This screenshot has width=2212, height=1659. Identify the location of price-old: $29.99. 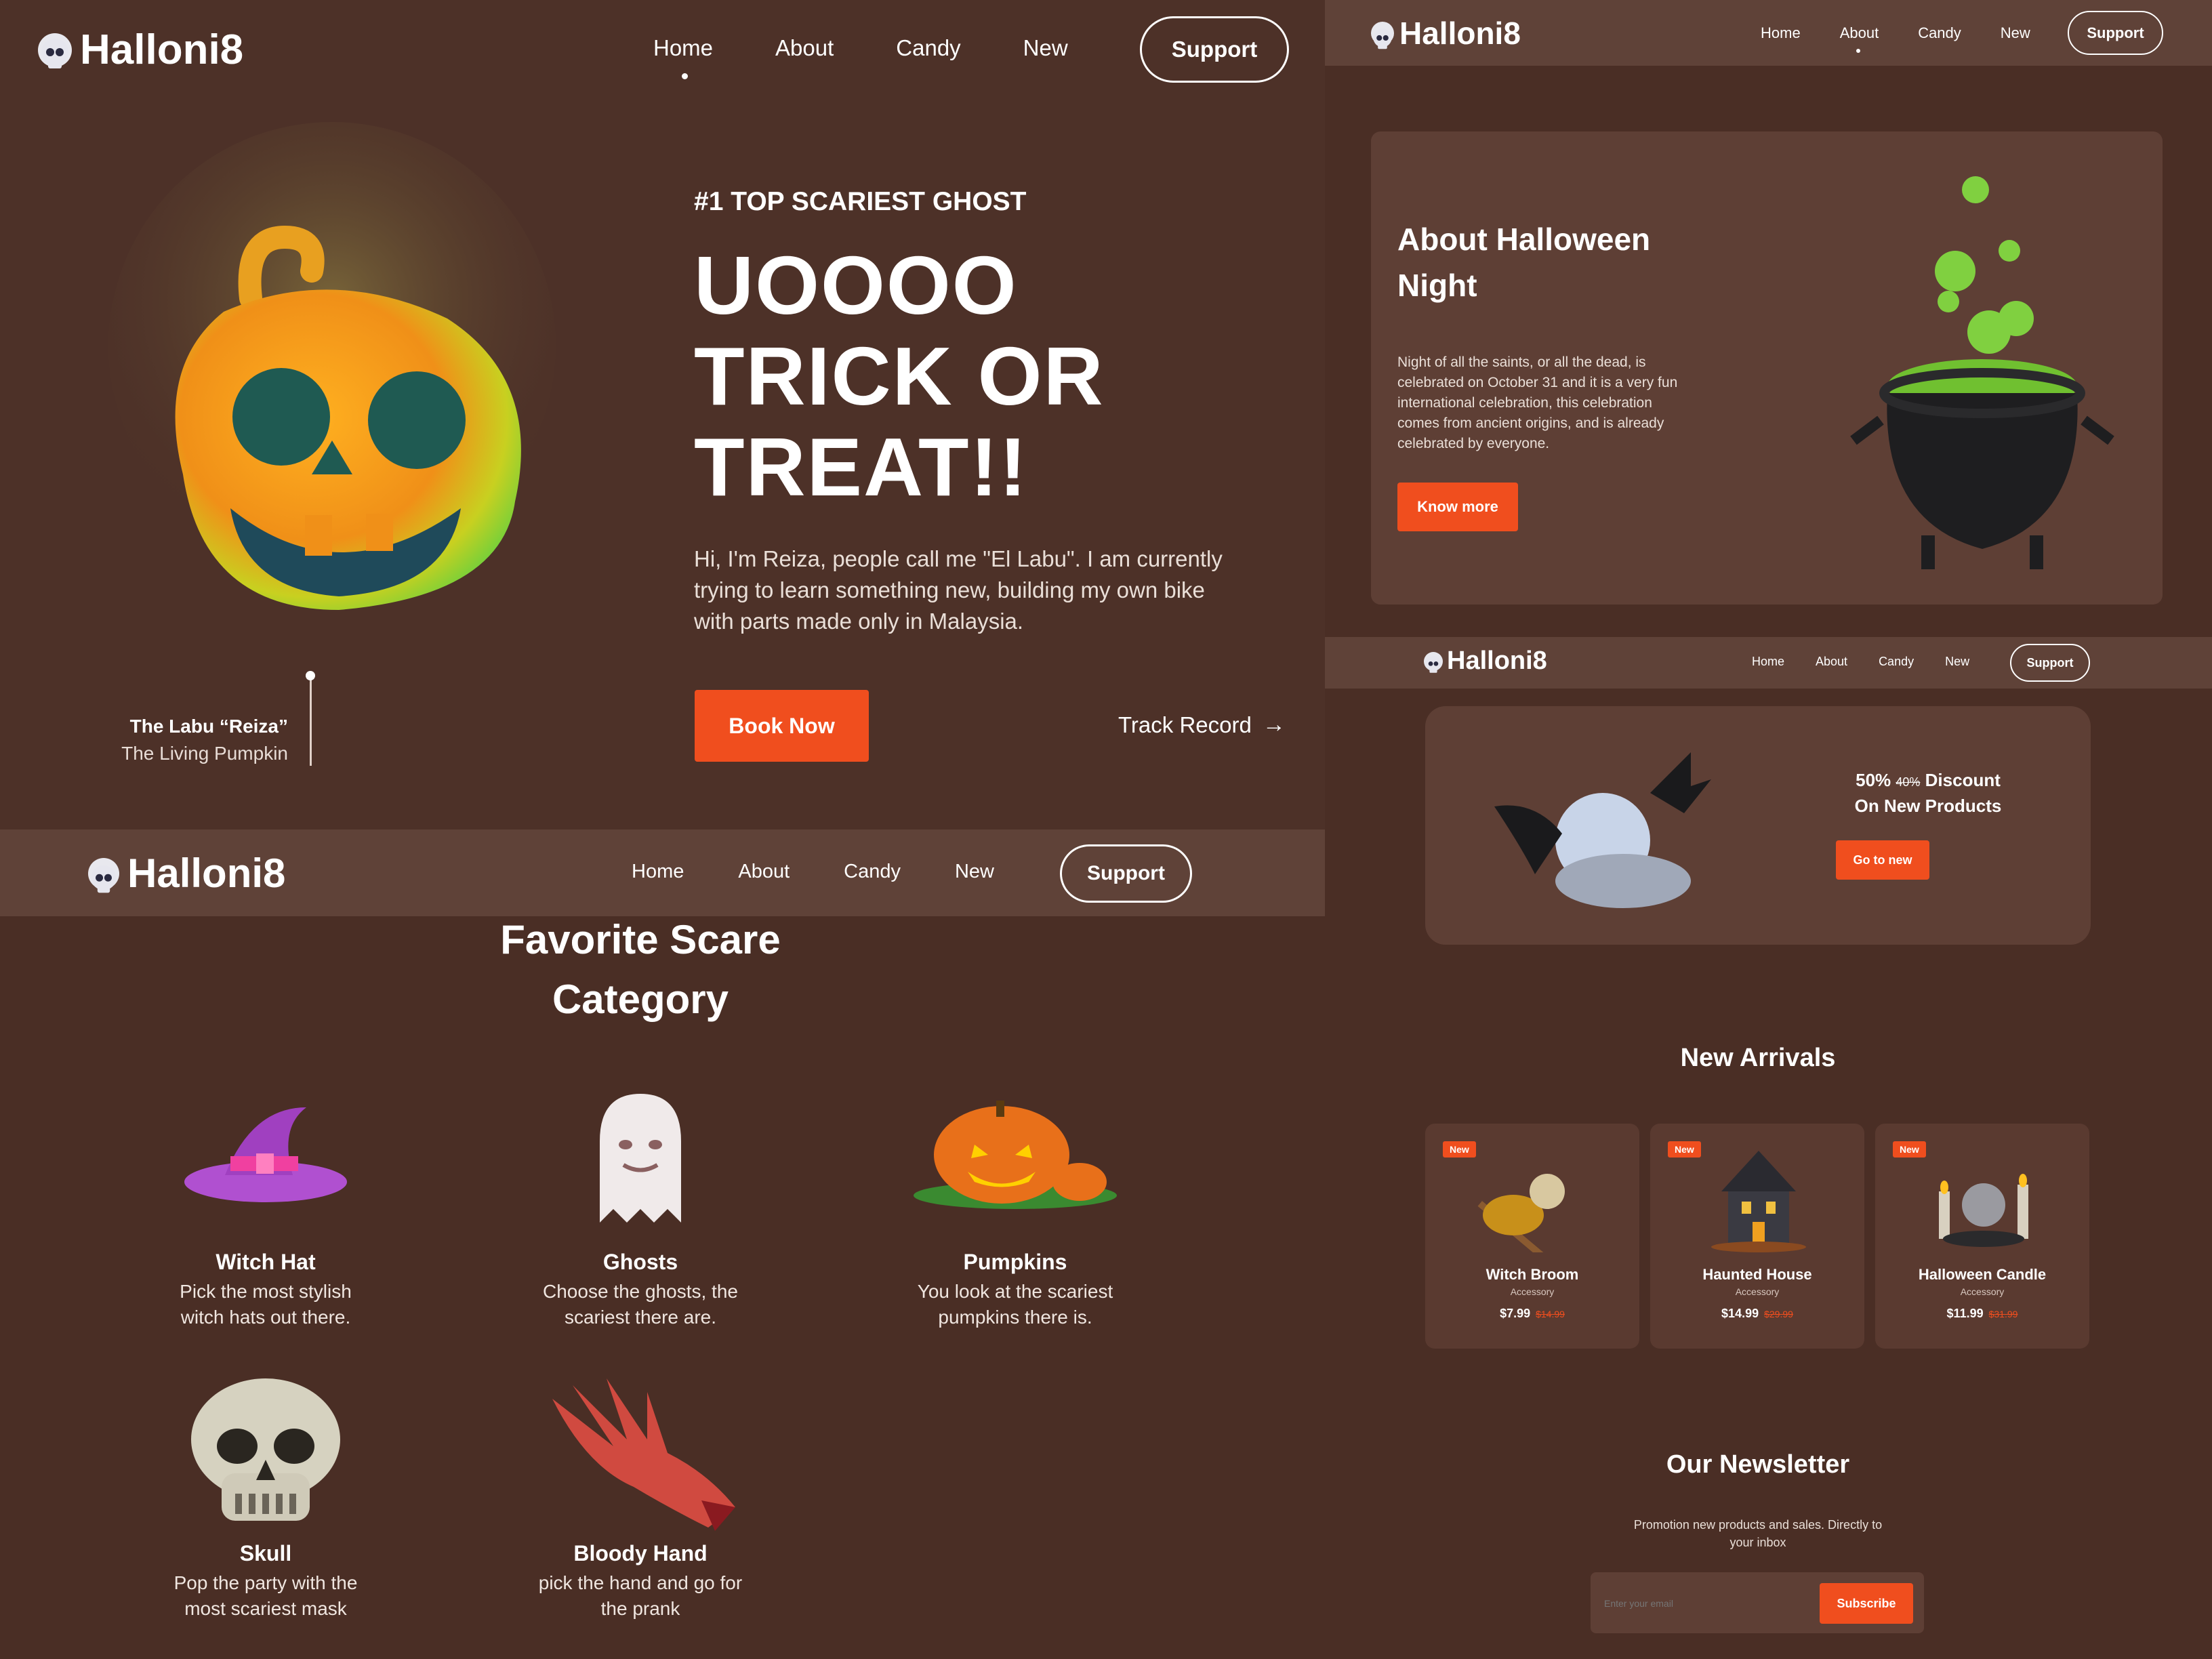
(1778, 1314).